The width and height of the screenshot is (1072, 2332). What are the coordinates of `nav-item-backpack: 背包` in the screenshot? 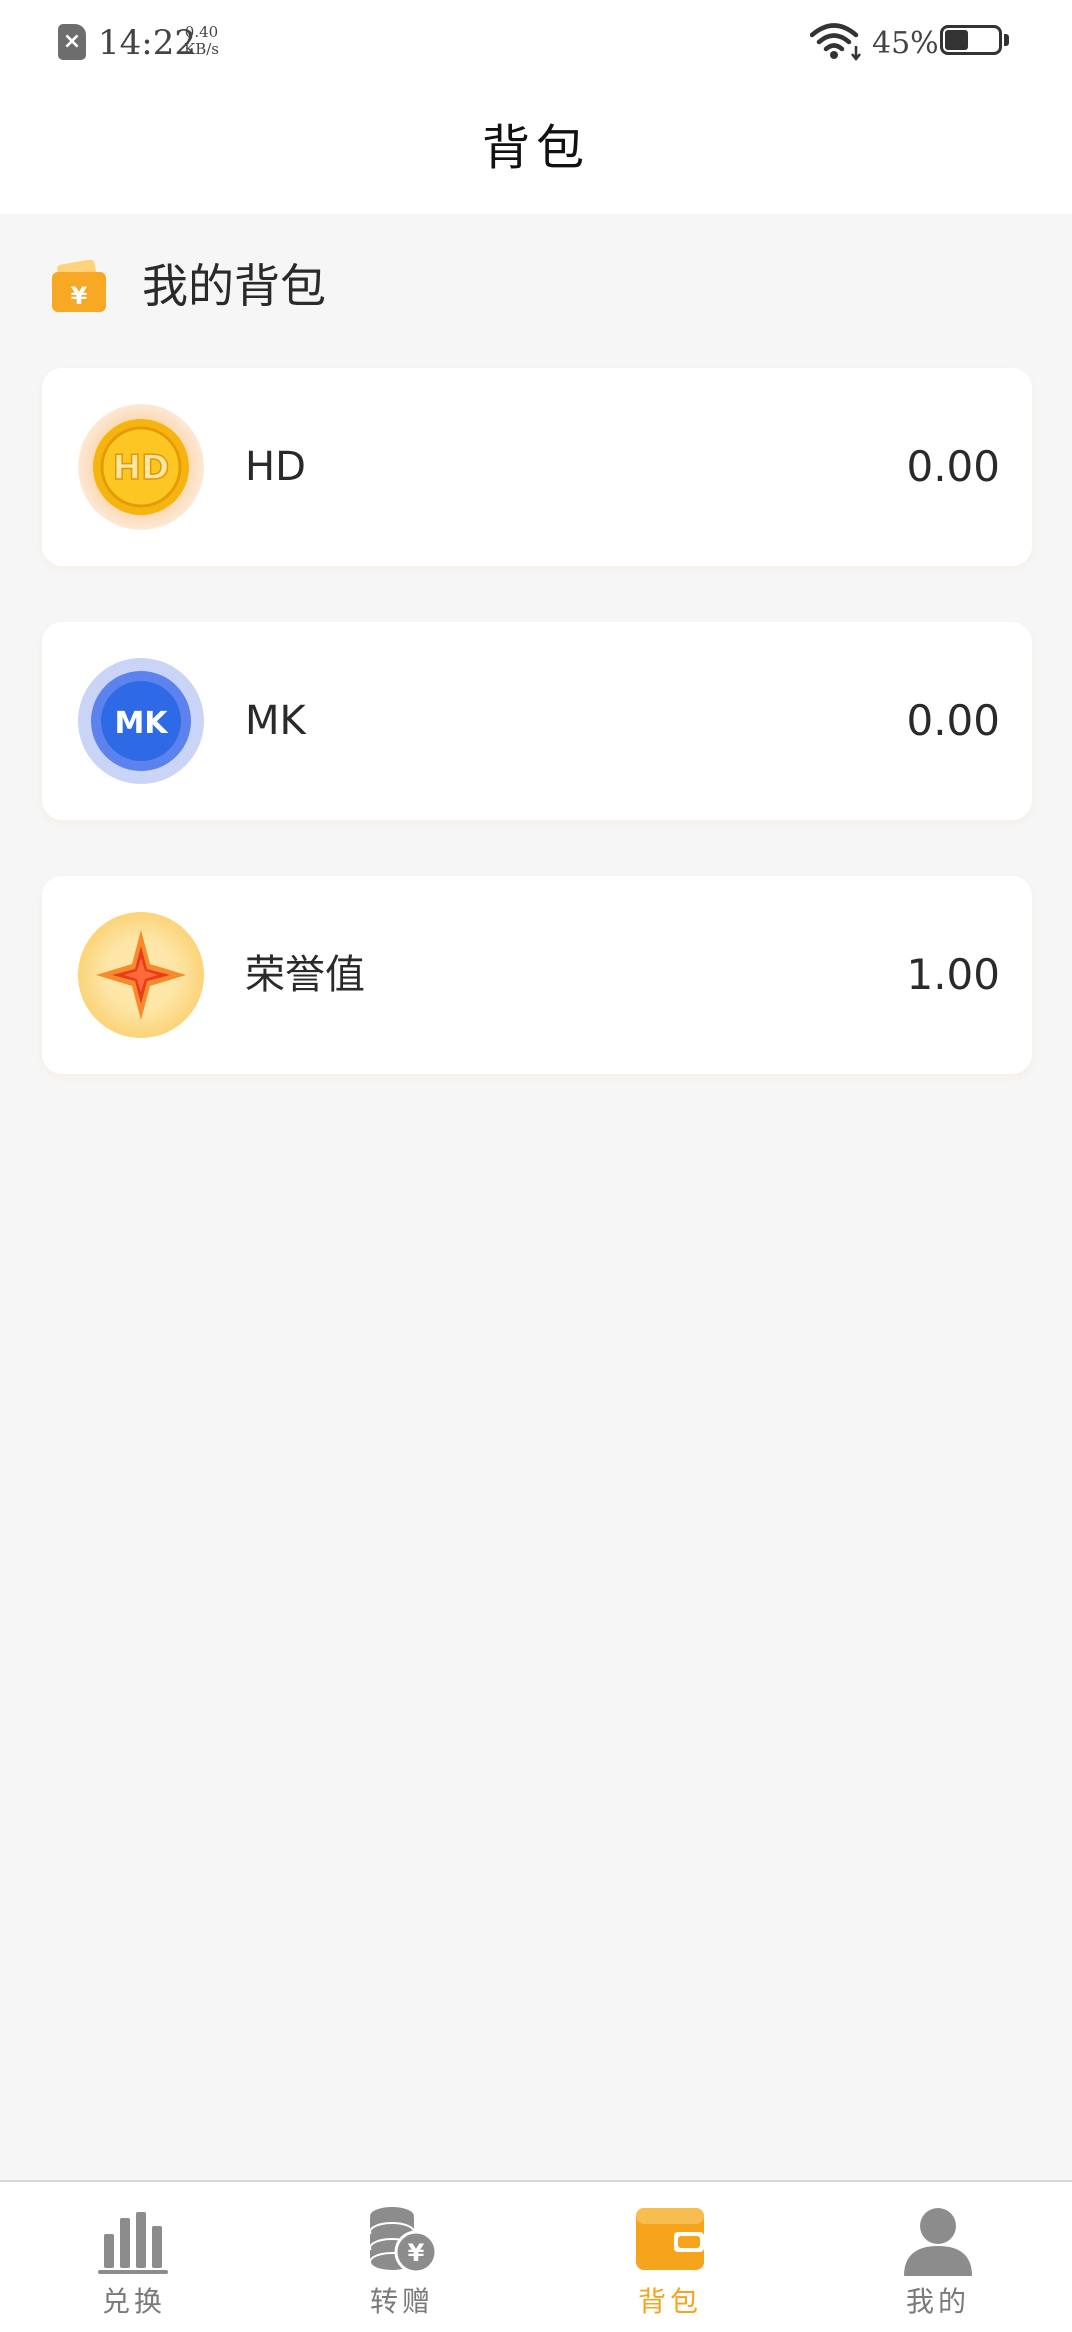 It's located at (670, 2257).